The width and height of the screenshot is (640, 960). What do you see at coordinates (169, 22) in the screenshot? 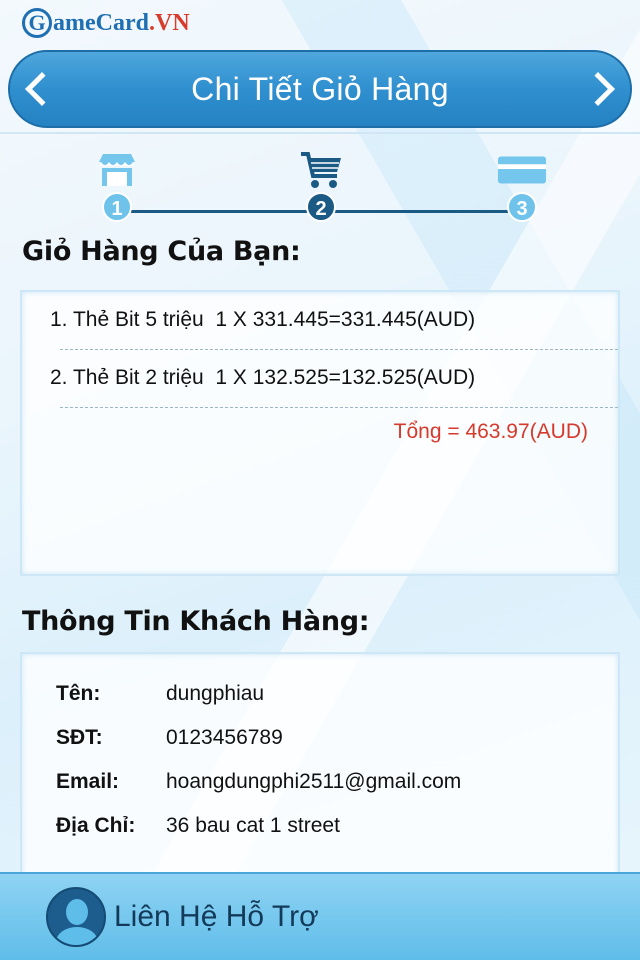
I see `logo-suffix: .VN` at bounding box center [169, 22].